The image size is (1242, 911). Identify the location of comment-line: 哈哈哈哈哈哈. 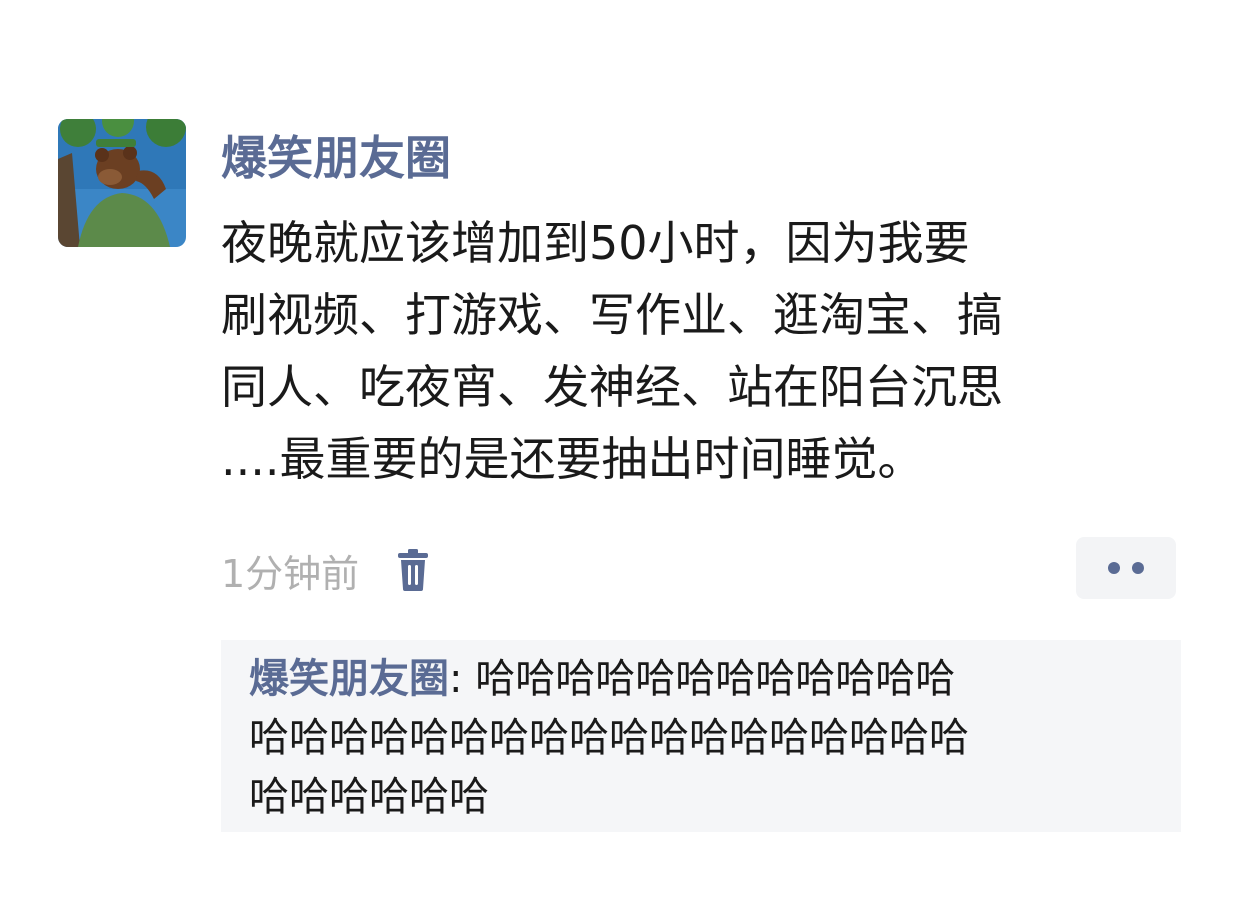
(369, 797).